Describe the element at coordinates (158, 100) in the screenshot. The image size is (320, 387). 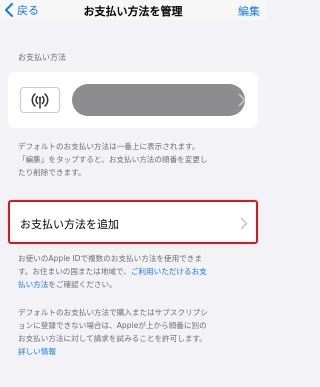
I see `masked-card-info` at that location.